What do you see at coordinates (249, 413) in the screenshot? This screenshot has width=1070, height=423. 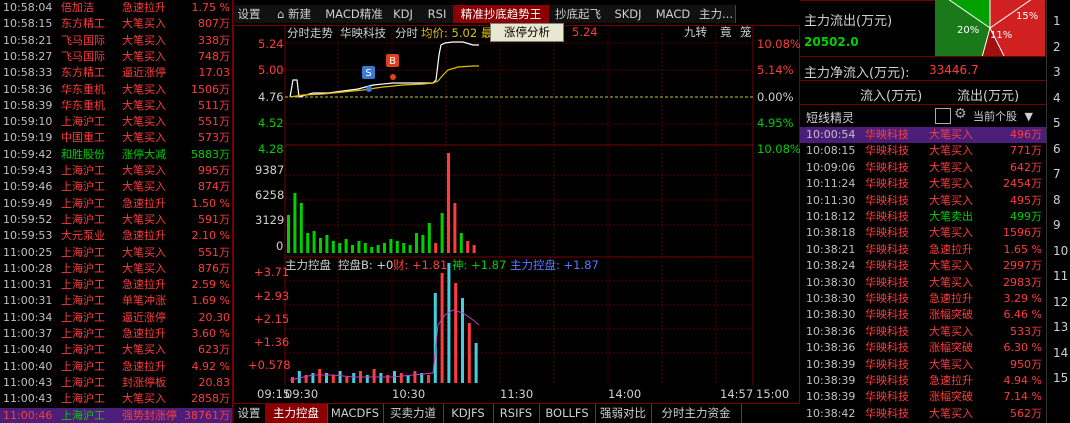 I see `tab-bottom-indicator: 设置` at bounding box center [249, 413].